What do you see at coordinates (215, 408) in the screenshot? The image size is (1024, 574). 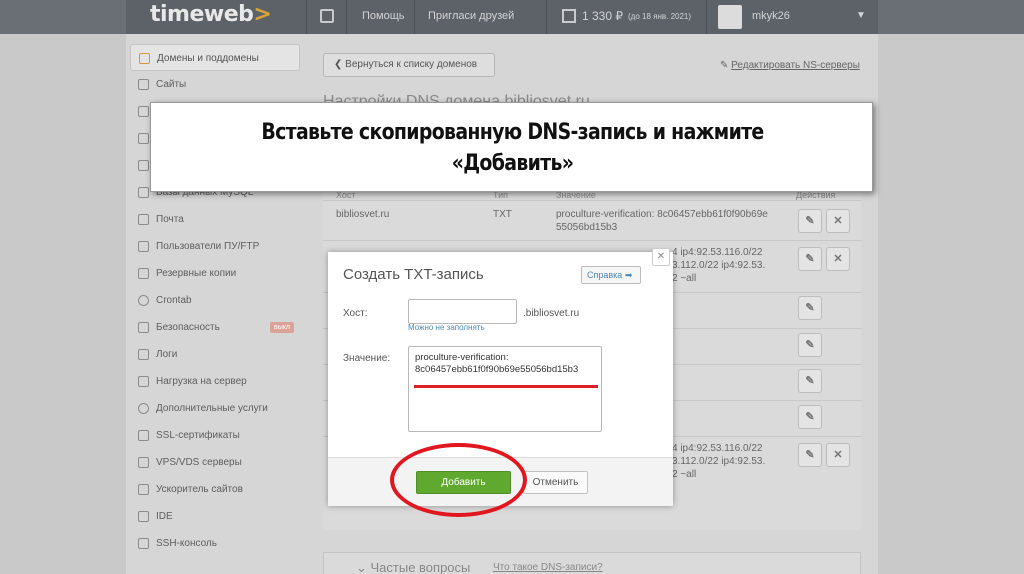 I see `sidebar-item-extra-services: Дополнительные услуги` at bounding box center [215, 408].